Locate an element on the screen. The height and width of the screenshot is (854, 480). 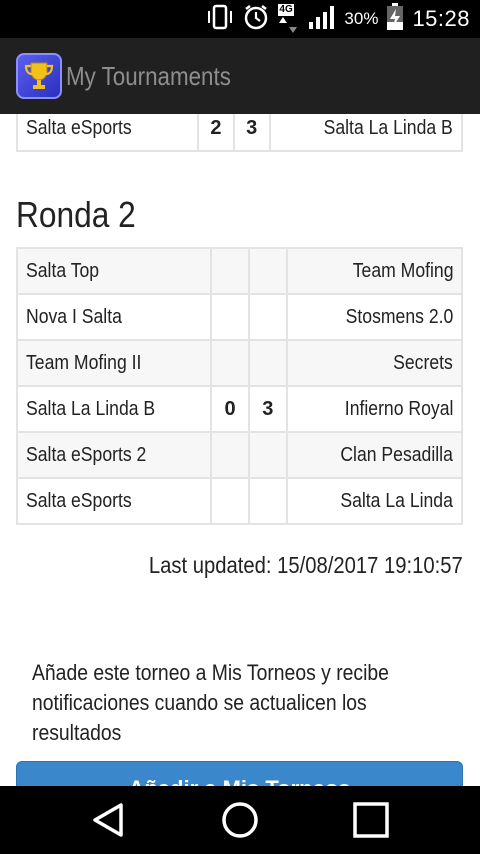
signal-icon is located at coordinates (322, 19).